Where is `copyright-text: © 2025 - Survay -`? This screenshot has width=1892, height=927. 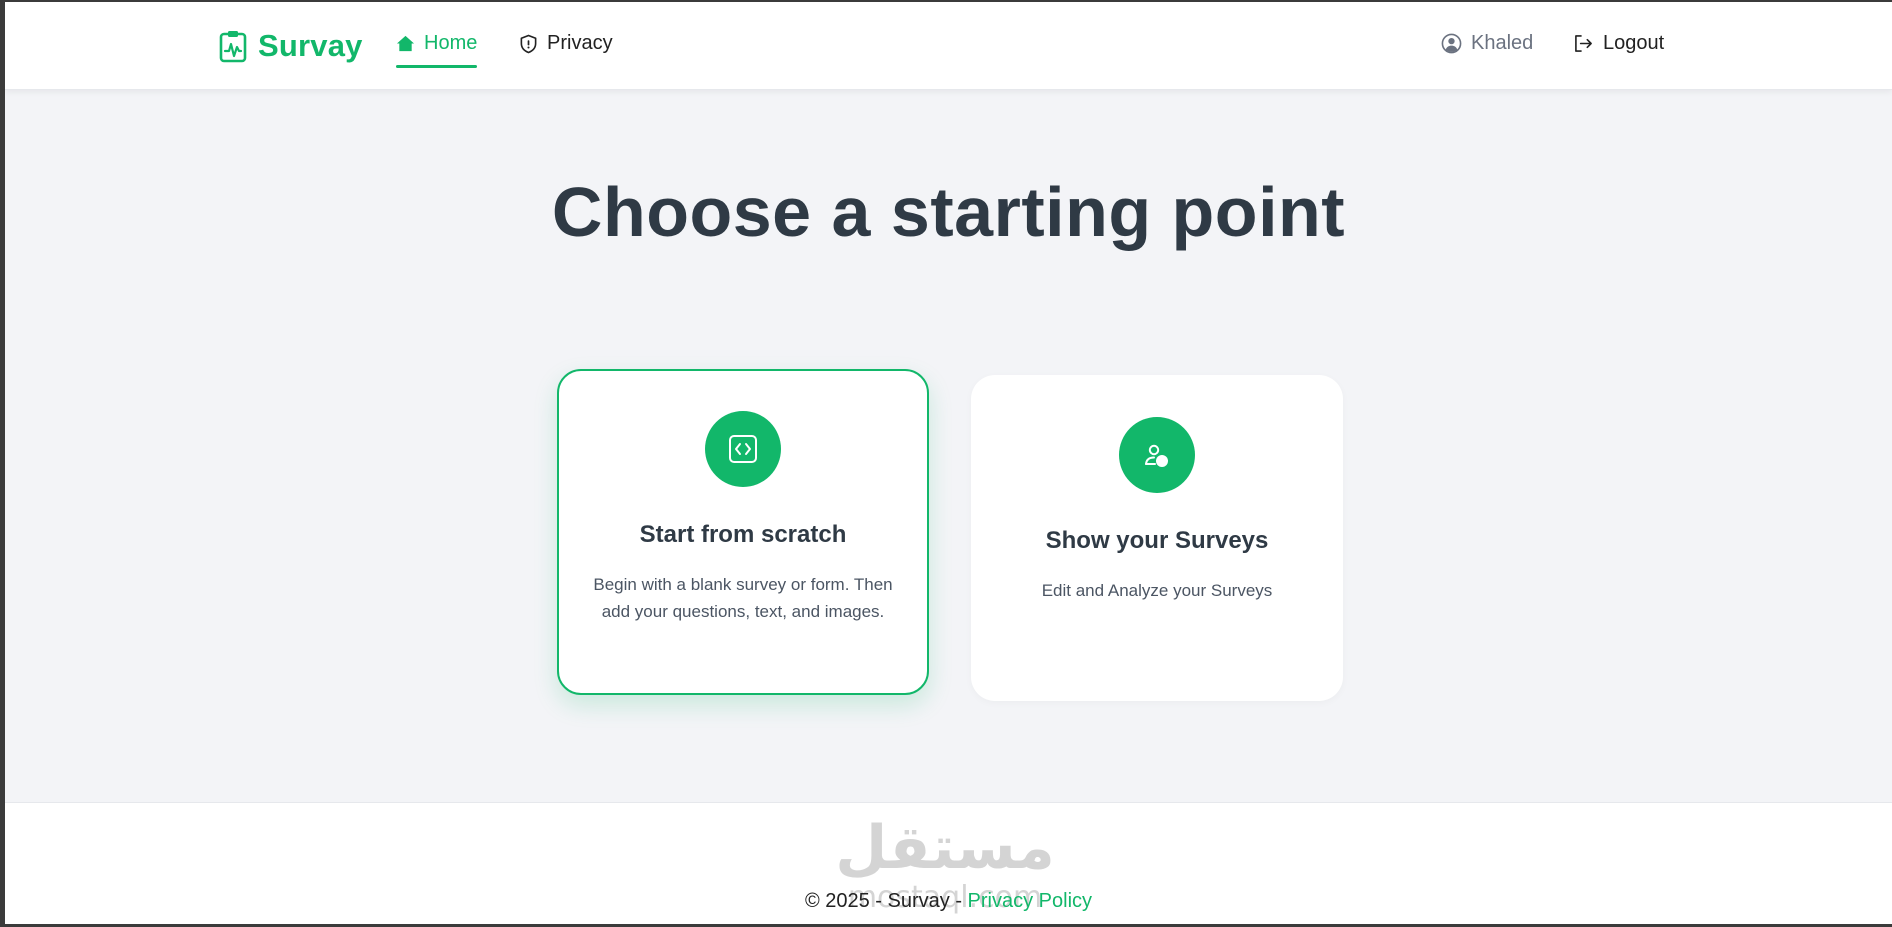 copyright-text: © 2025 - Survay - is located at coordinates (886, 901).